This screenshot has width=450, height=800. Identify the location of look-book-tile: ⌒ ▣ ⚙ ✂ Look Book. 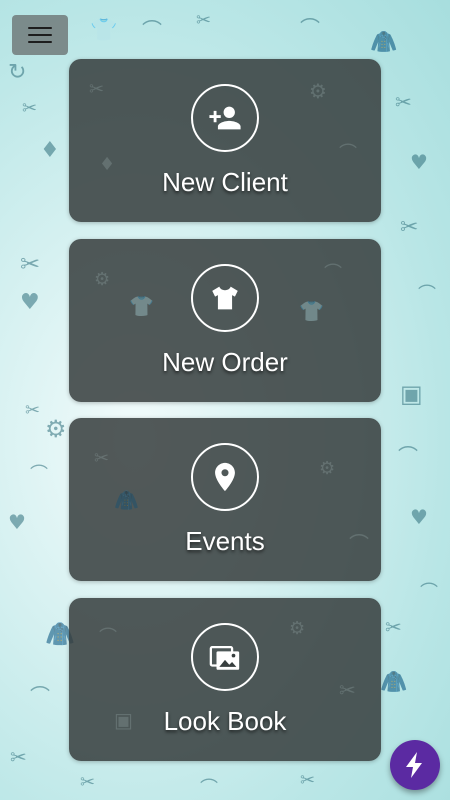
(225, 679).